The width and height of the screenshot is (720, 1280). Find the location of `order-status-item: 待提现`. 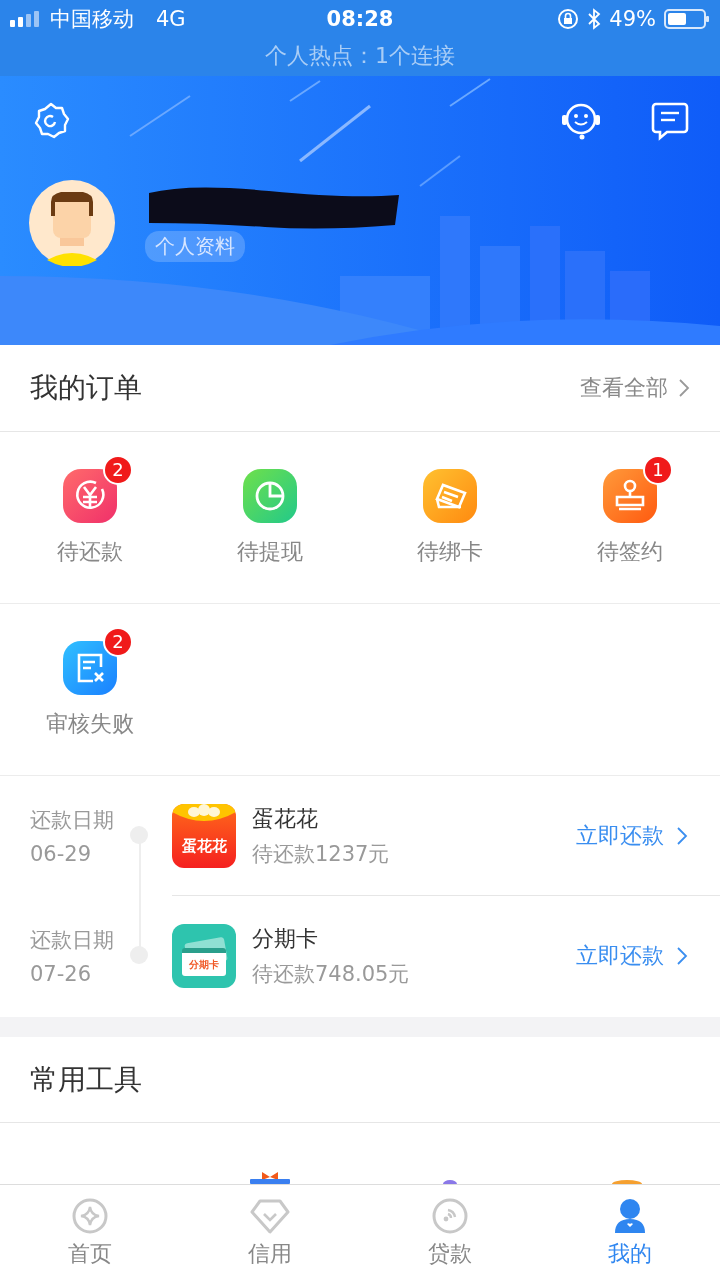

order-status-item: 待提现 is located at coordinates (270, 517).